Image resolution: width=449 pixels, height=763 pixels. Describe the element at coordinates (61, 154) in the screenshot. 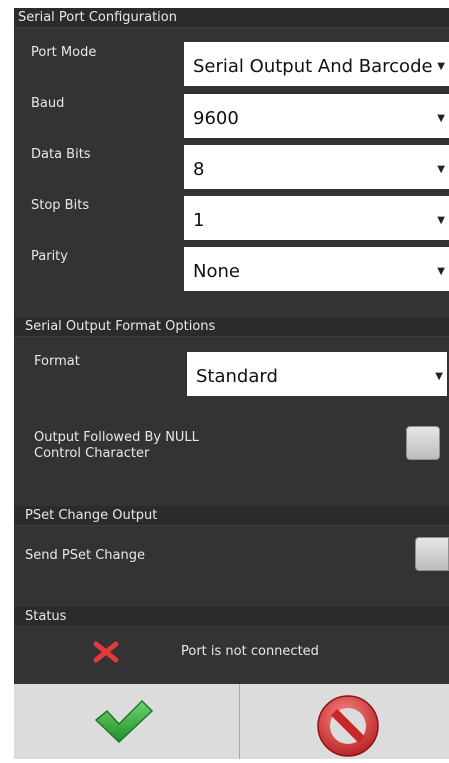

I see `data-bits-label: Data Bits` at that location.